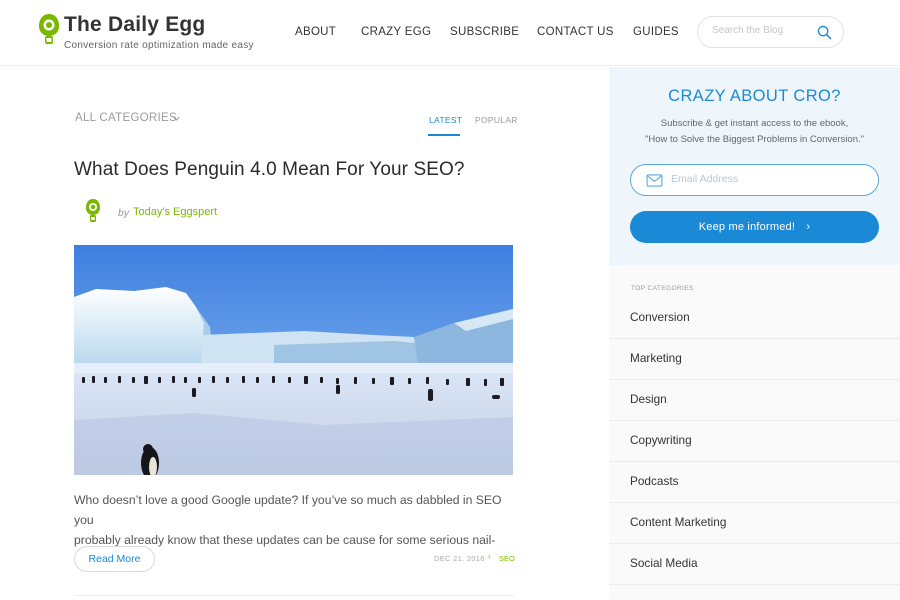  Describe the element at coordinates (444, 135) in the screenshot. I see `active-tab-underline` at that location.